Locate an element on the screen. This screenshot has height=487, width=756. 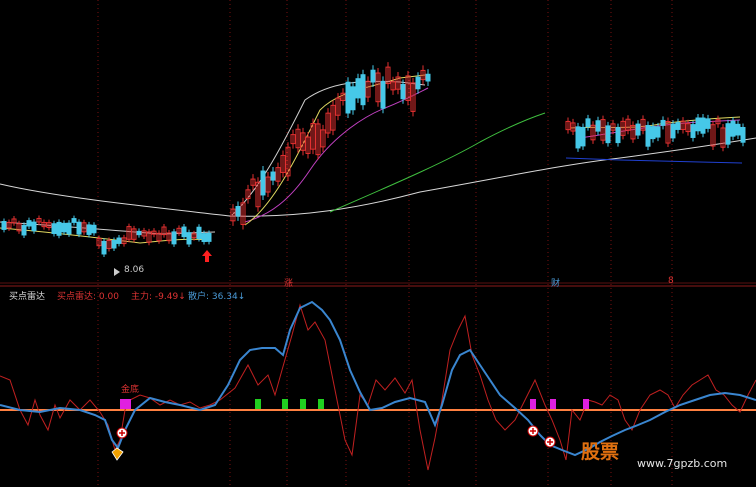
indicator-title: 买点雷达 is located at coordinates (27, 295).